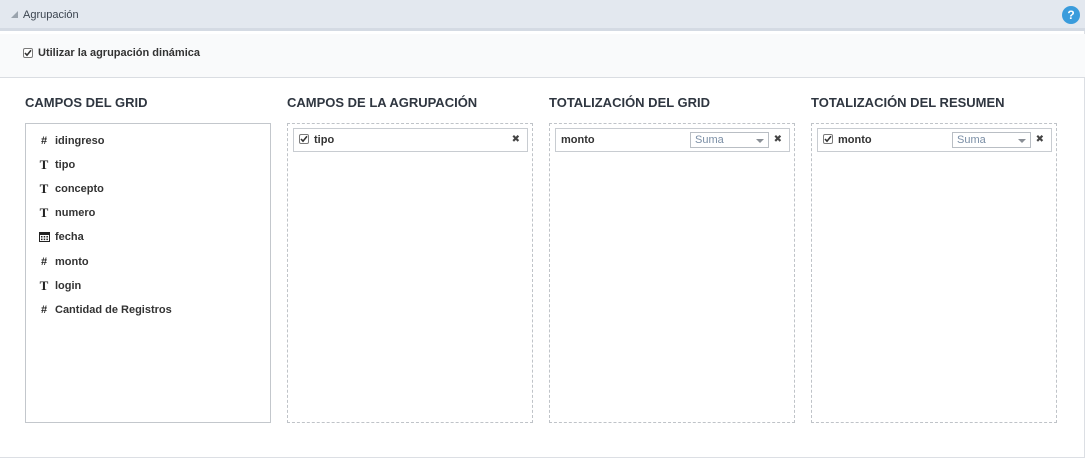 Image resolution: width=1086 pixels, height=461 pixels. I want to click on dynamic-grouping-label: Utilizar la agrupación dinámica, so click(119, 53).